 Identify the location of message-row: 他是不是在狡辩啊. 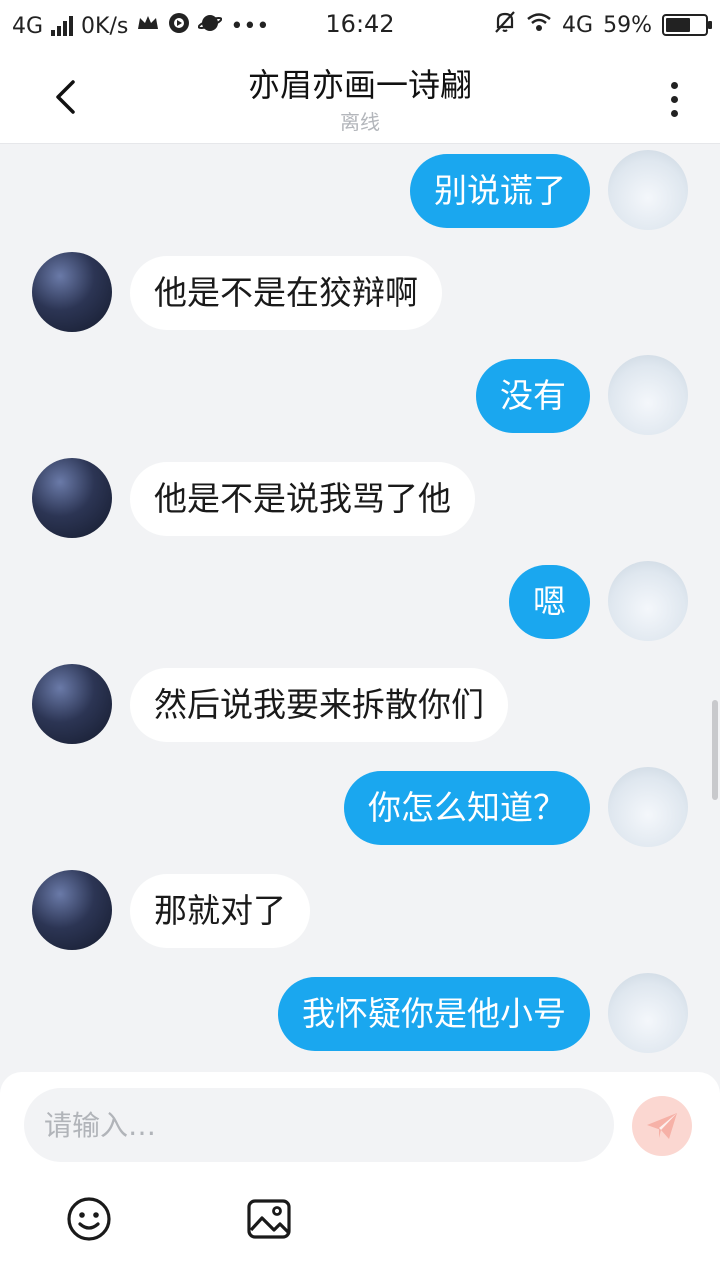
(360, 292).